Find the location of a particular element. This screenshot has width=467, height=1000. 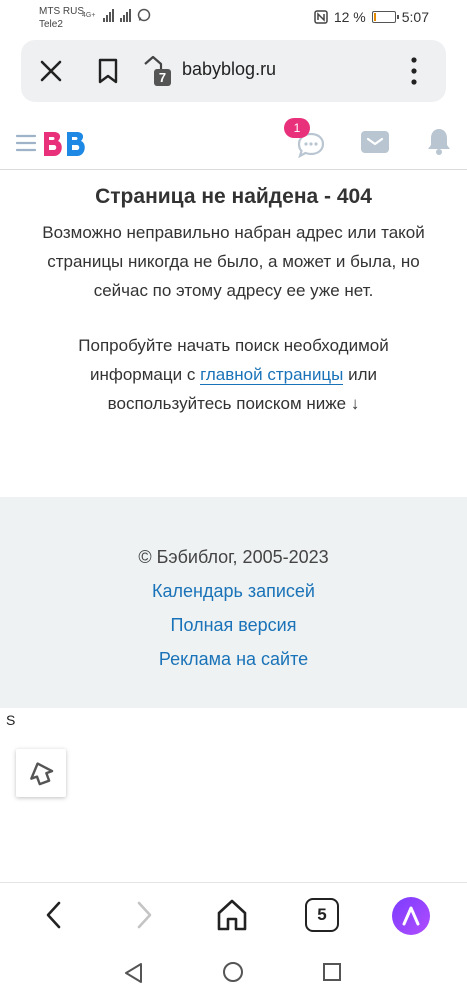

tabs-button: 5 is located at coordinates (322, 915).